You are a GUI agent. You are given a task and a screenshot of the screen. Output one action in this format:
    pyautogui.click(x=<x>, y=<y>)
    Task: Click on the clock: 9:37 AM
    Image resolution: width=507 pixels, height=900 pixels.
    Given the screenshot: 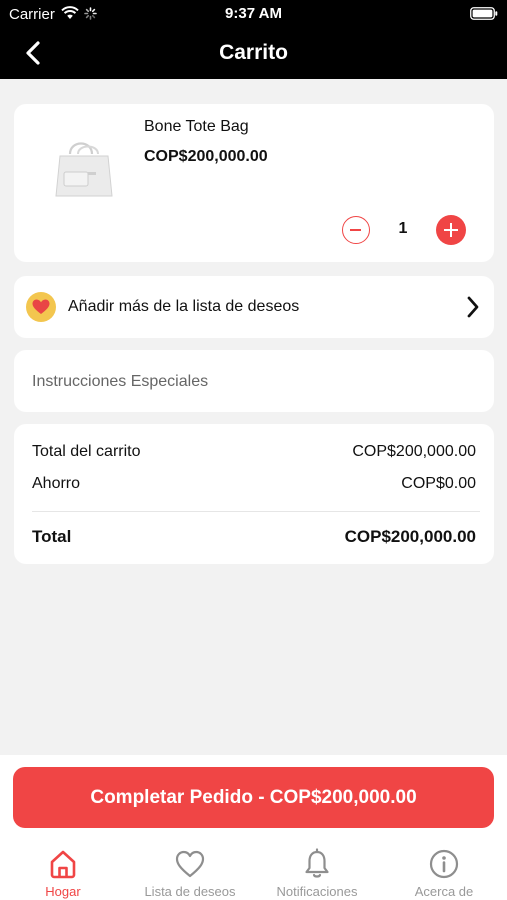 What is the action you would take?
    pyautogui.click(x=253, y=13)
    